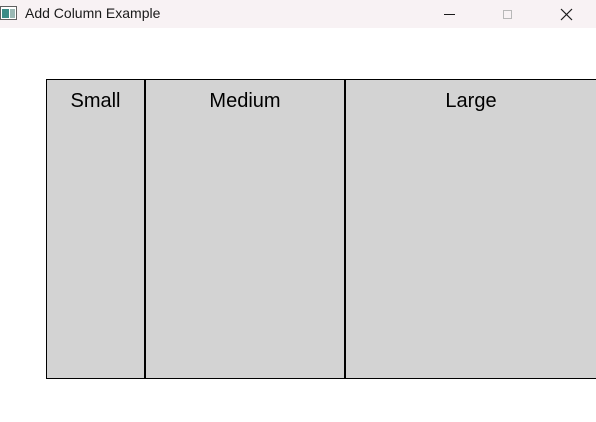  I want to click on close-button, so click(566, 14).